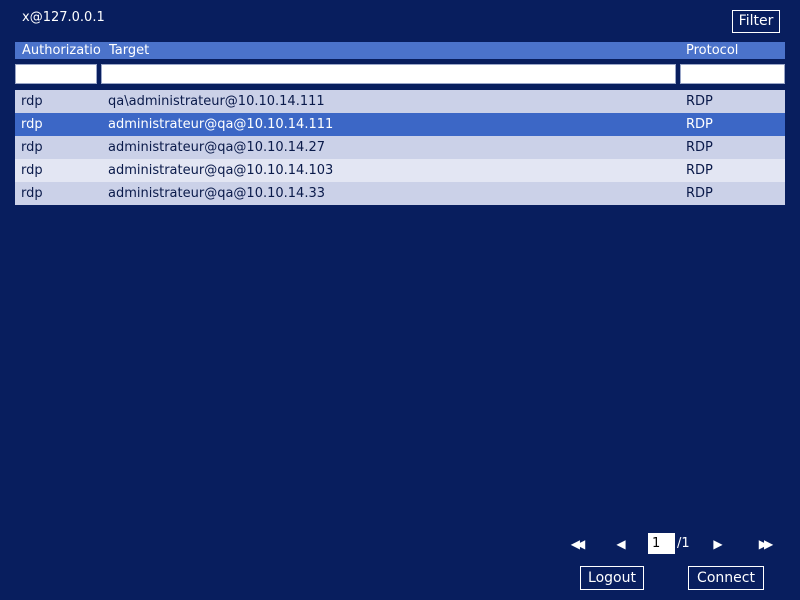 The width and height of the screenshot is (800, 600). Describe the element at coordinates (389, 50) in the screenshot. I see `column-header-target: Target` at that location.